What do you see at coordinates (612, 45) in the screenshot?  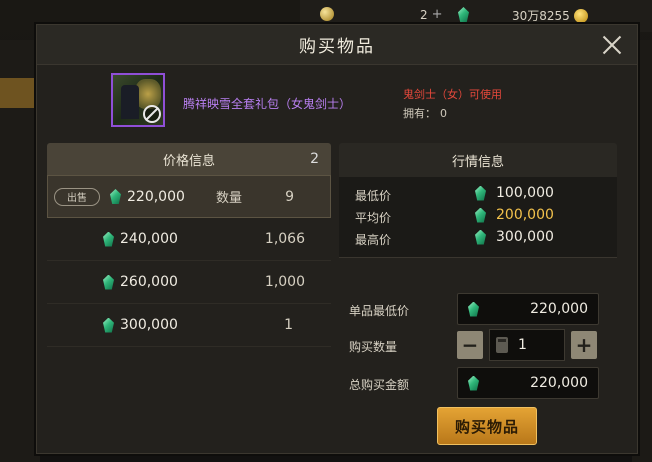 I see `close-icon` at bounding box center [612, 45].